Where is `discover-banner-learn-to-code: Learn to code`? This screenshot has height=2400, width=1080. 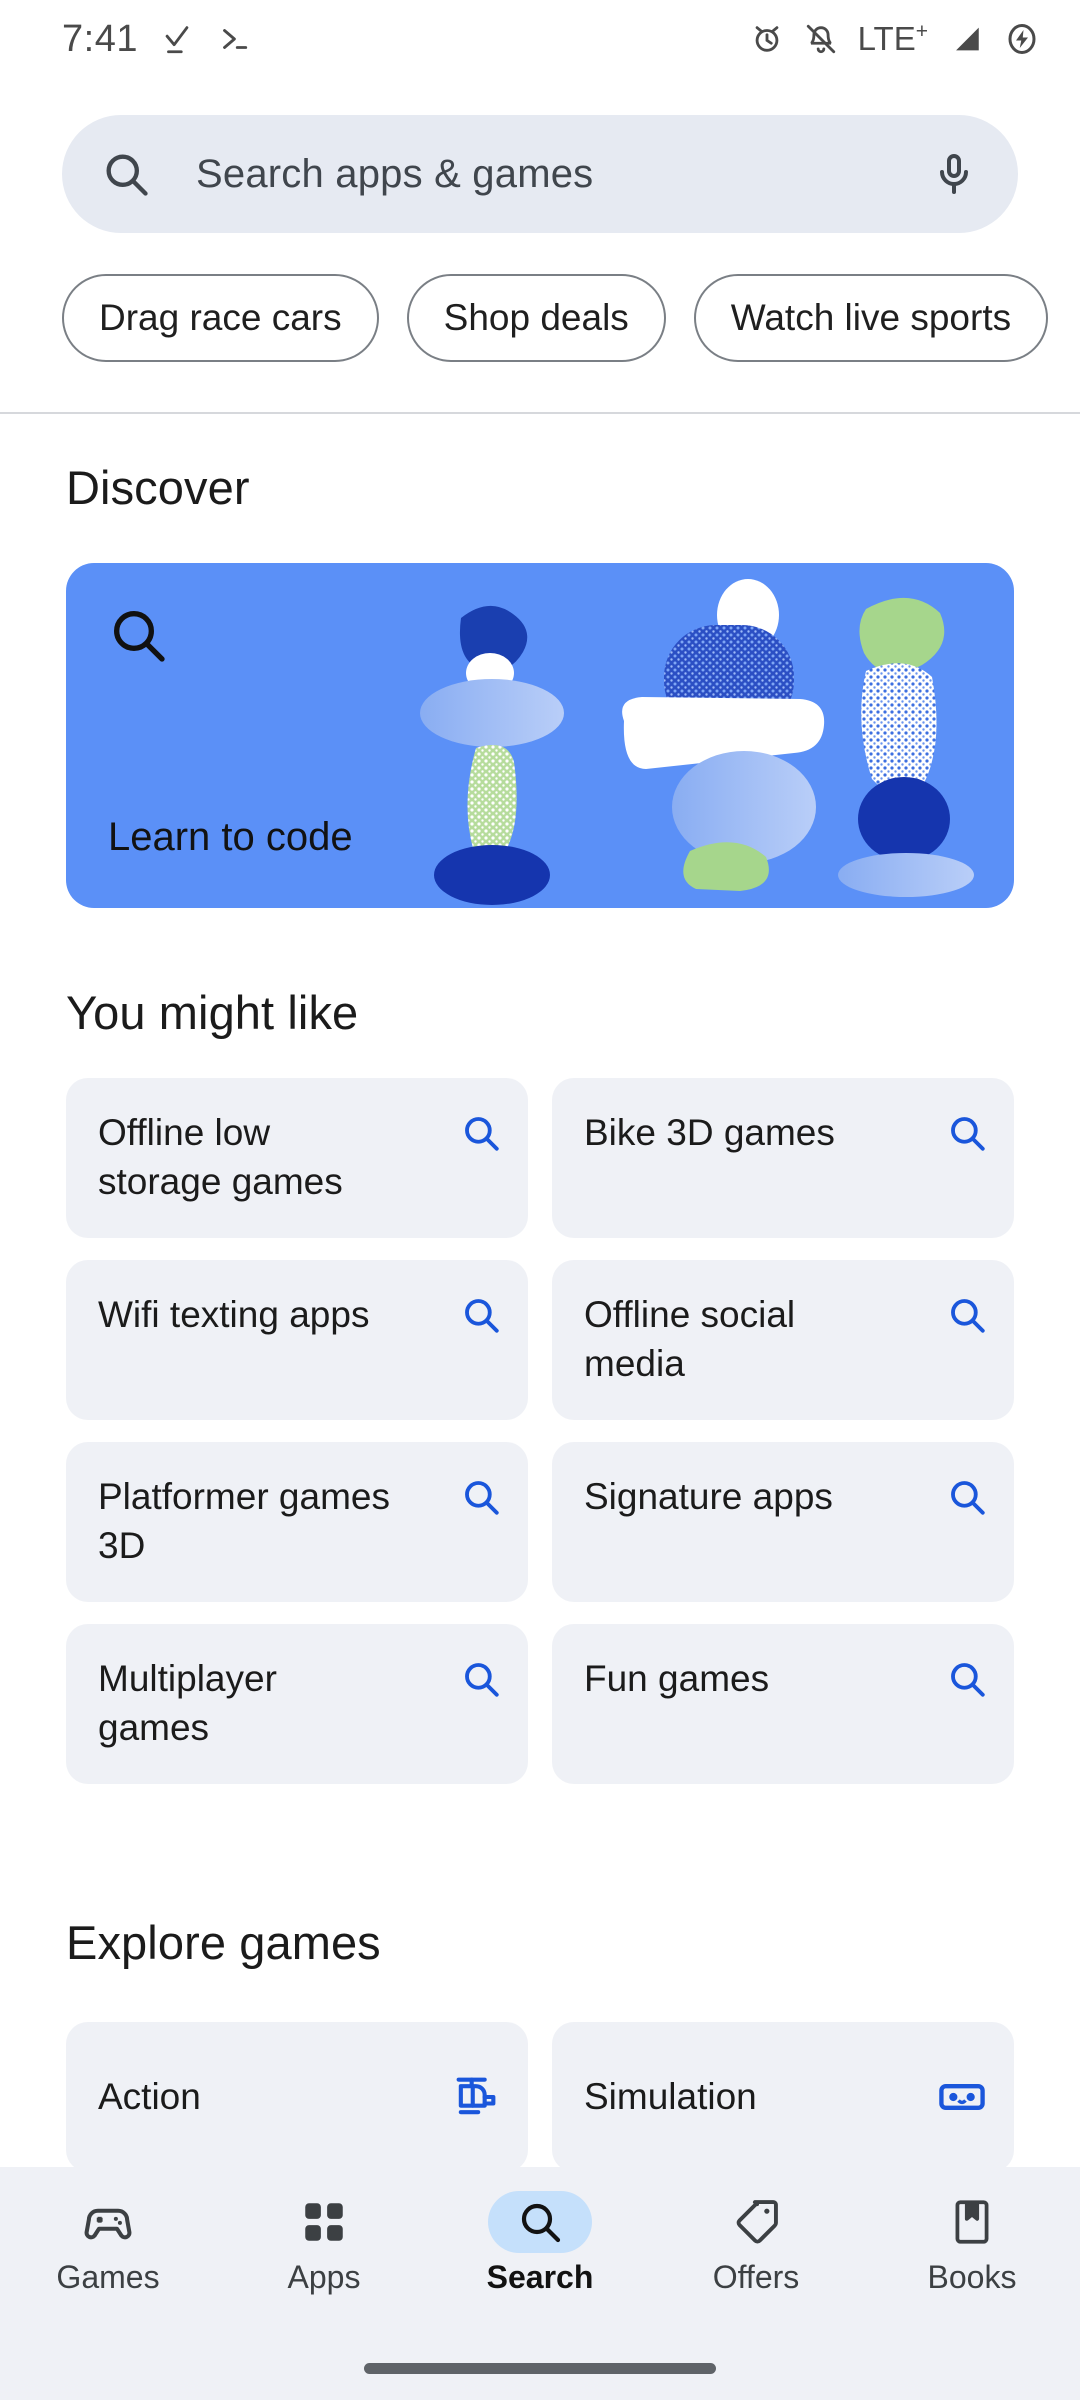
discover-banner-learn-to-code: Learn to code is located at coordinates (540, 735).